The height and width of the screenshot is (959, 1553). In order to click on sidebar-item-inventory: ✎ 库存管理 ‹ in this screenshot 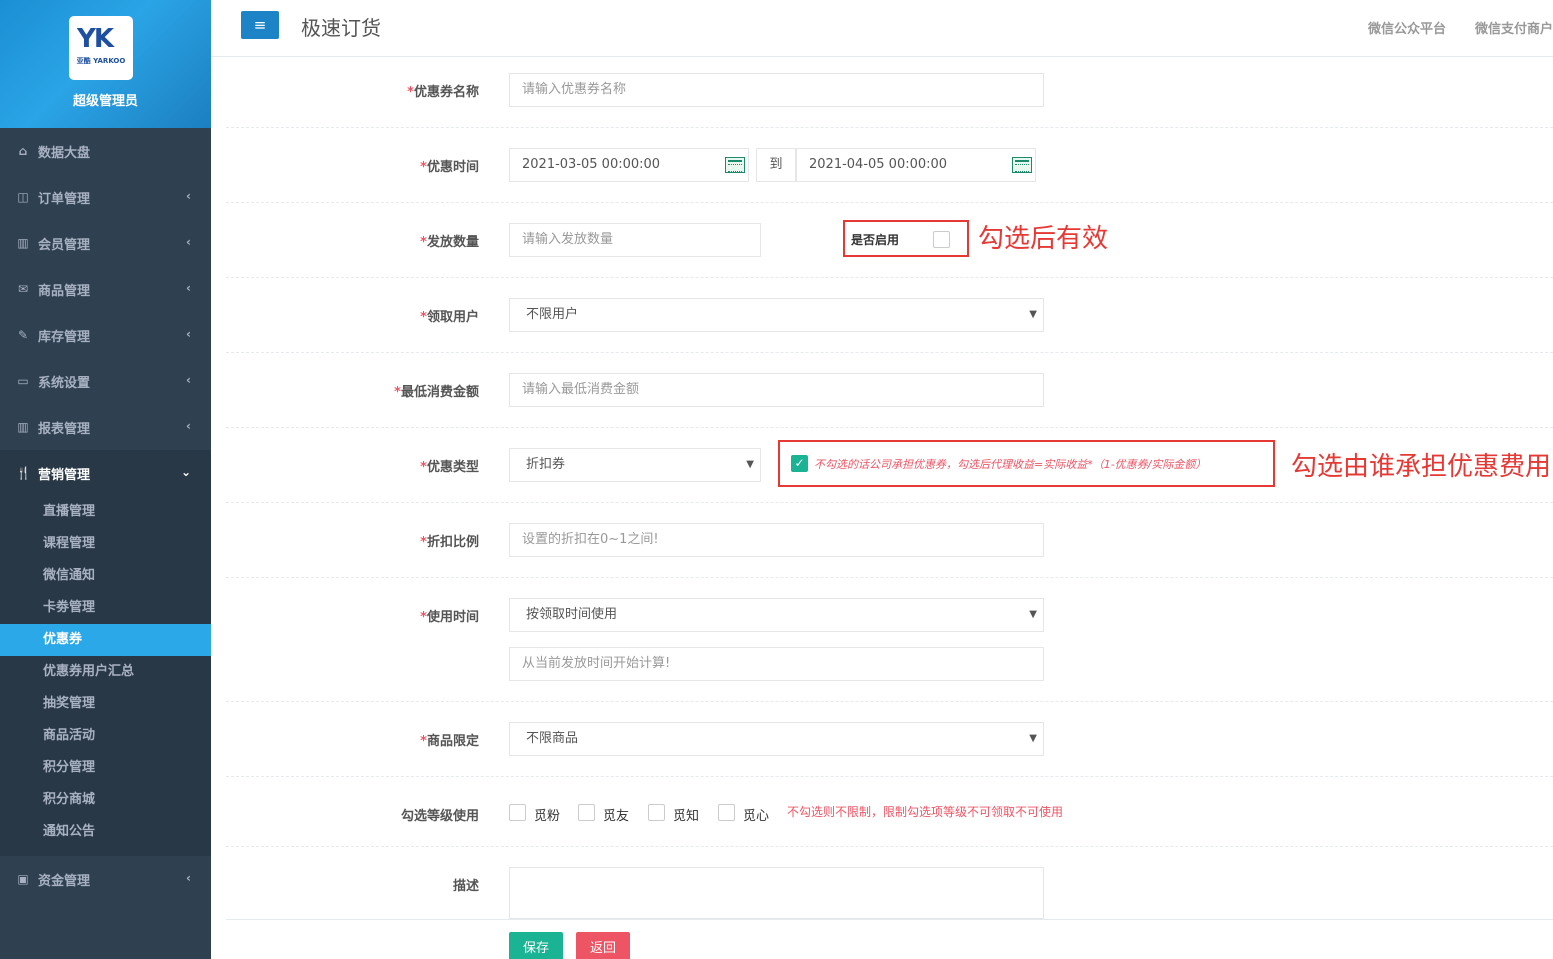, I will do `click(105, 335)`.